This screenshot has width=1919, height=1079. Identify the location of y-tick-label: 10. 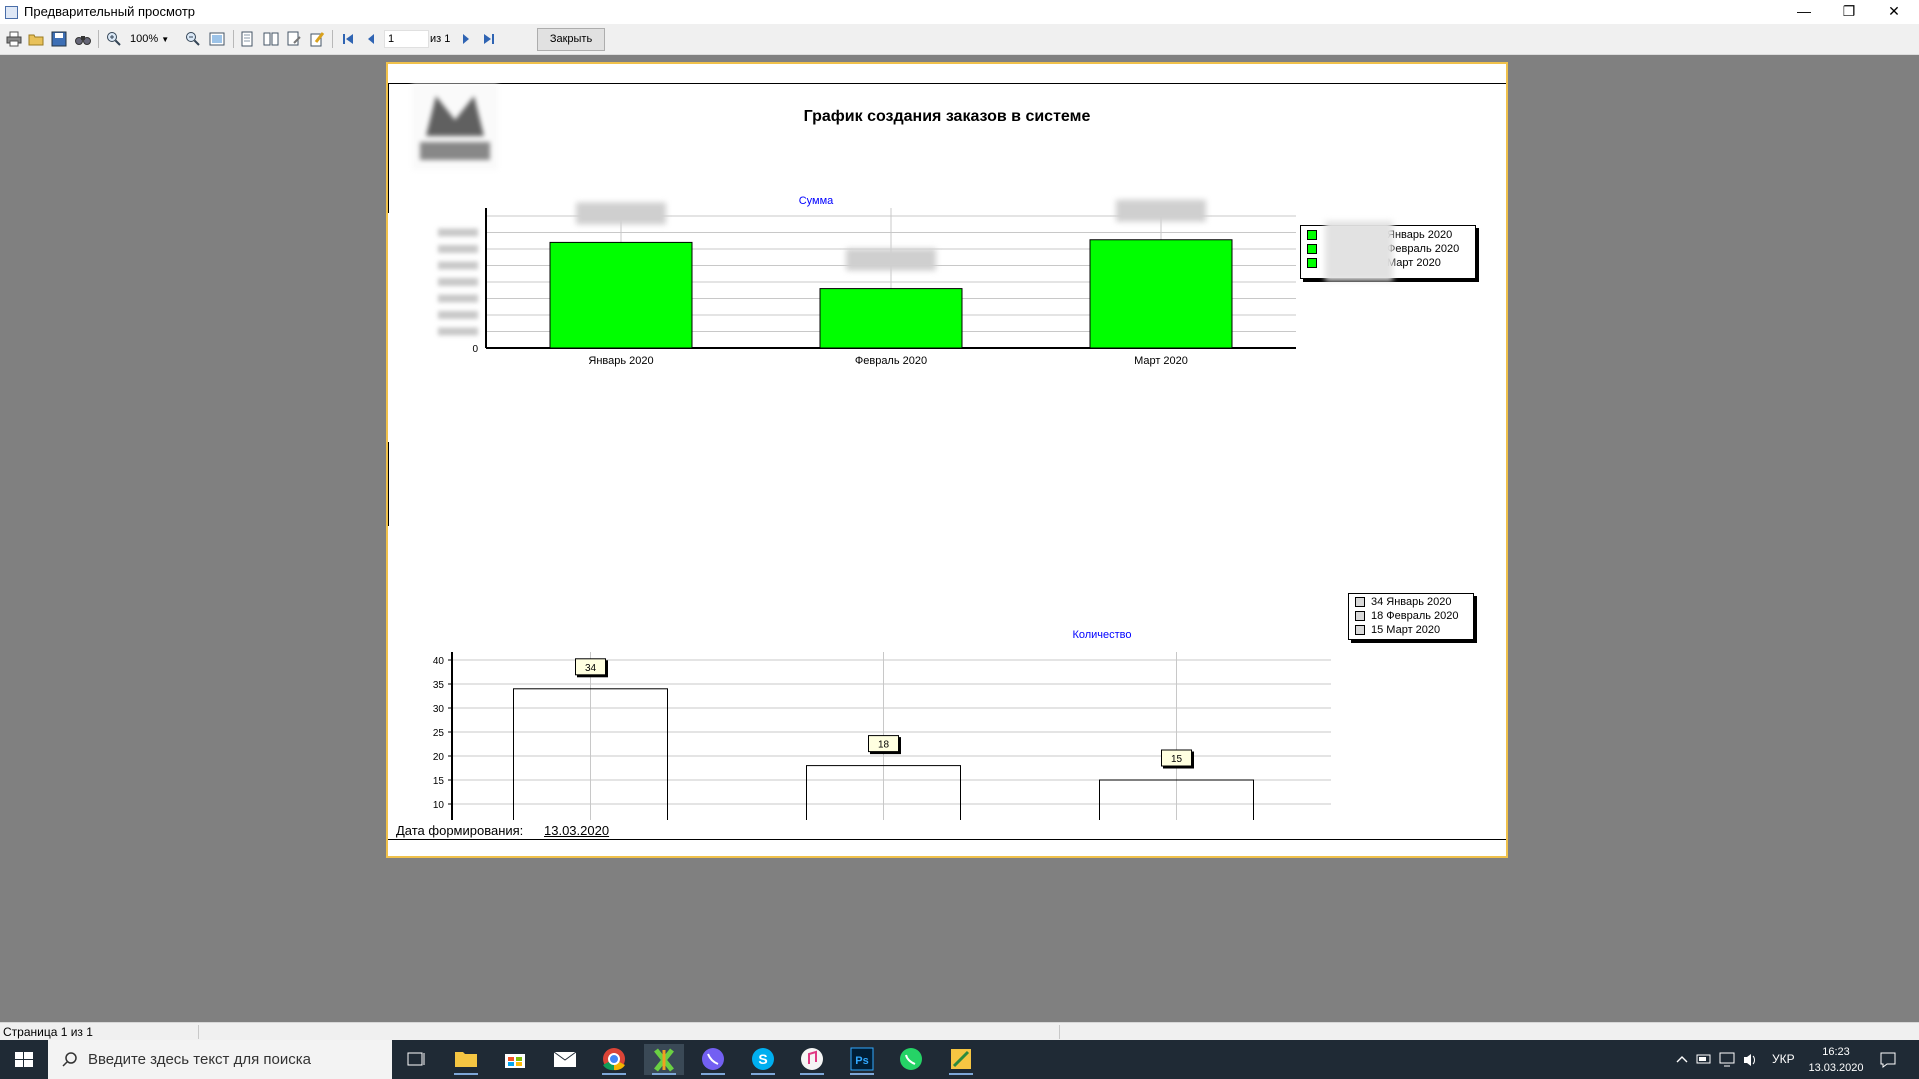
(439, 805).